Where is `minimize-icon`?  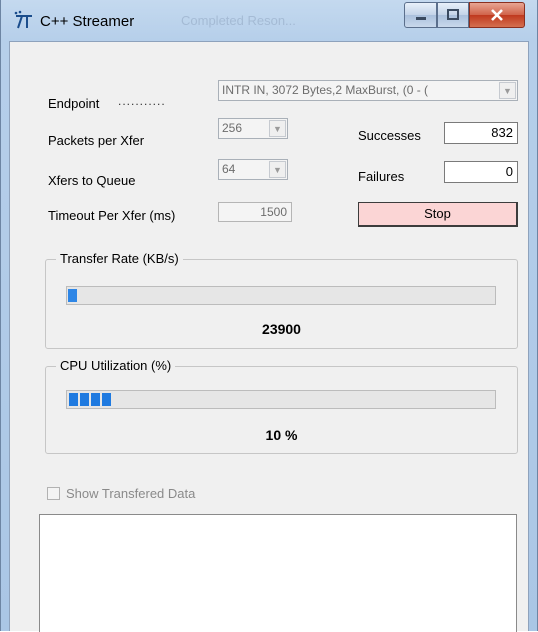 minimize-icon is located at coordinates (420, 18).